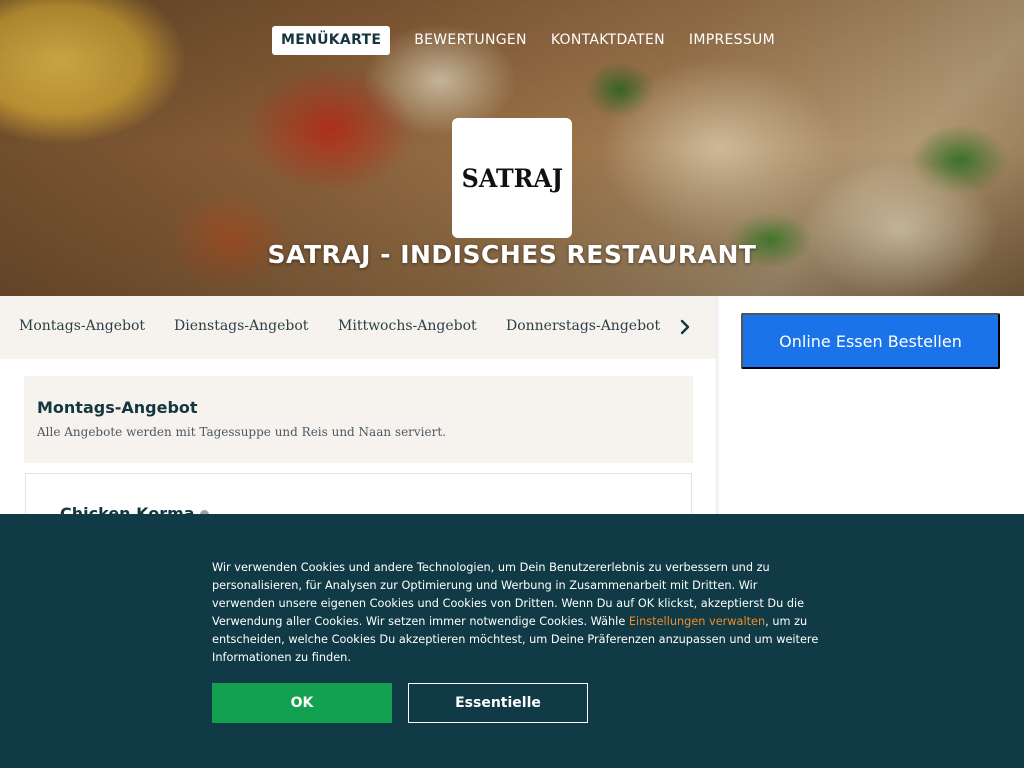 The width and height of the screenshot is (1024, 768). I want to click on chevron-right-icon, so click(685, 327).